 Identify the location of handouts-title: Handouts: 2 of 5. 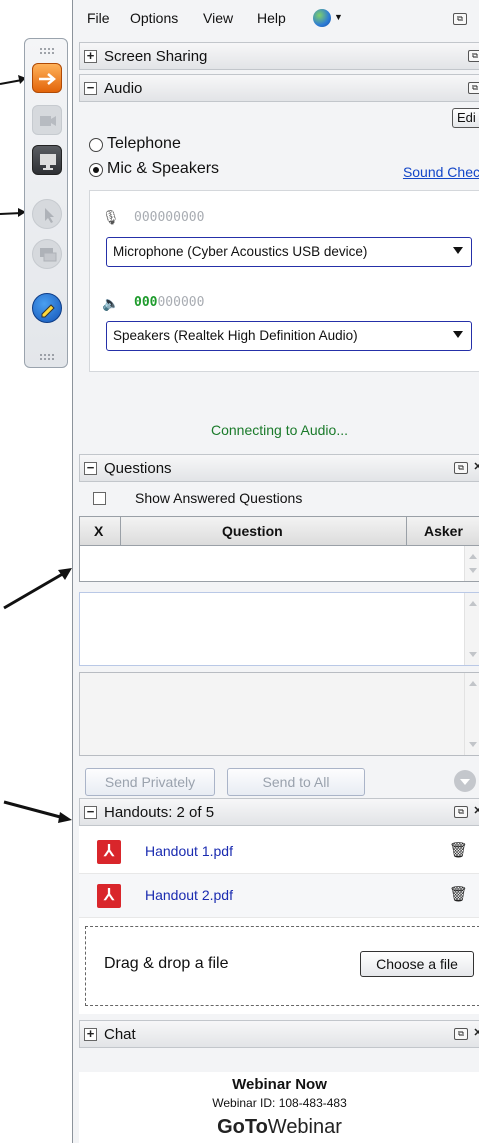
(159, 812).